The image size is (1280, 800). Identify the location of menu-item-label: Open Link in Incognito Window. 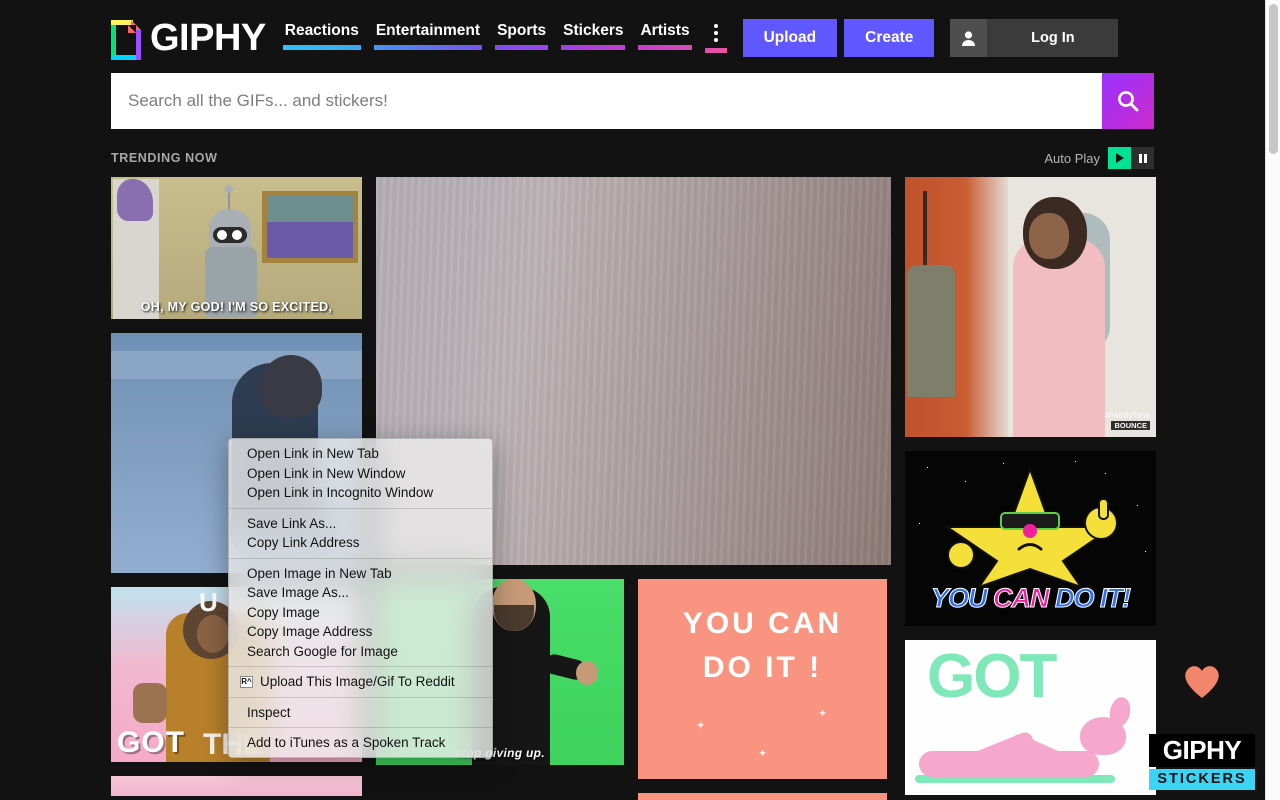
(340, 492).